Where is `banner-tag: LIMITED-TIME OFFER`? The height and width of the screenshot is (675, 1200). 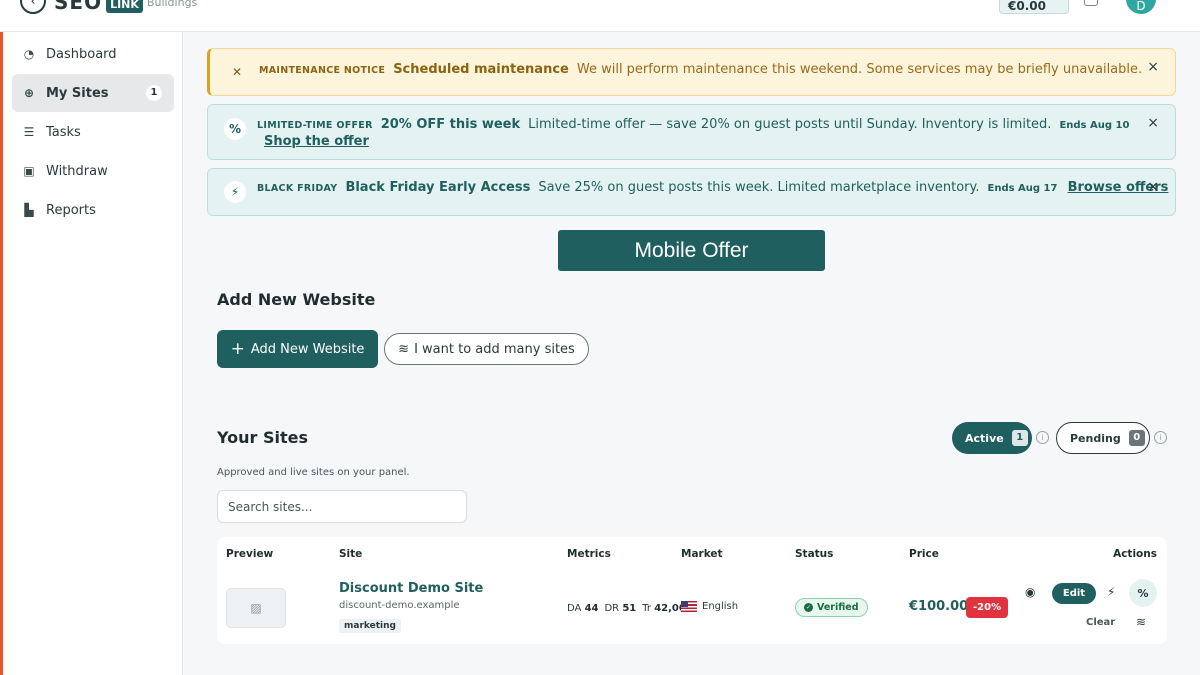 banner-tag: LIMITED-TIME OFFER is located at coordinates (315, 125).